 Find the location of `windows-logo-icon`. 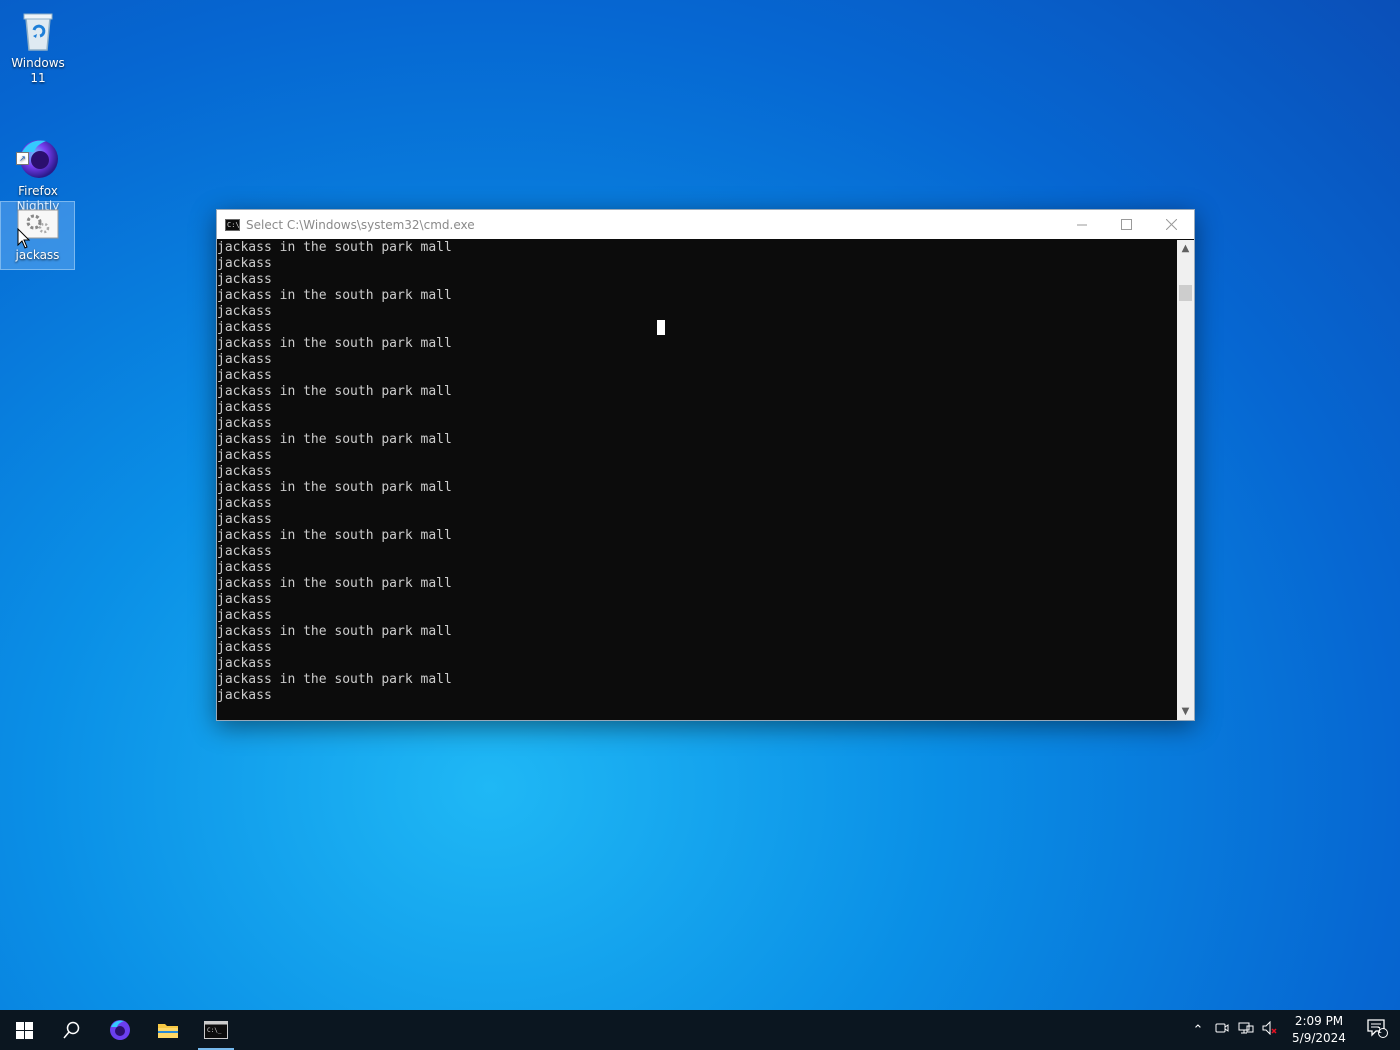

windows-logo-icon is located at coordinates (24, 1030).